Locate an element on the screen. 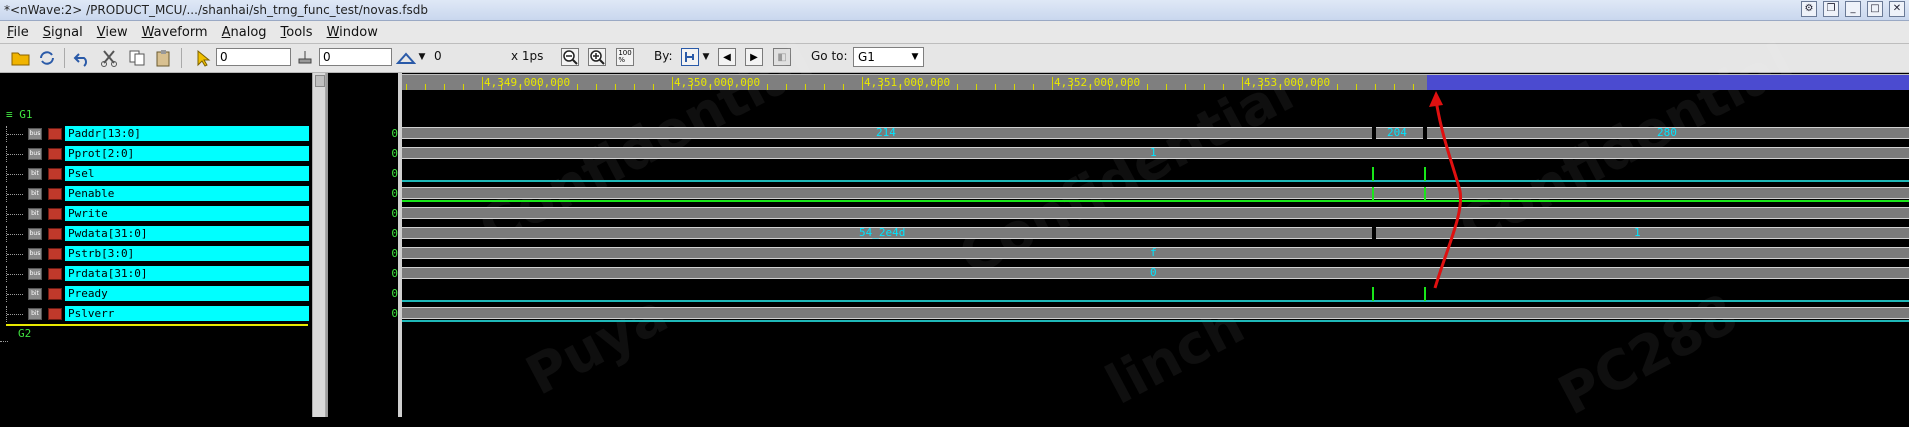 The image size is (1909, 427). signal-name: Pready is located at coordinates (187, 293).